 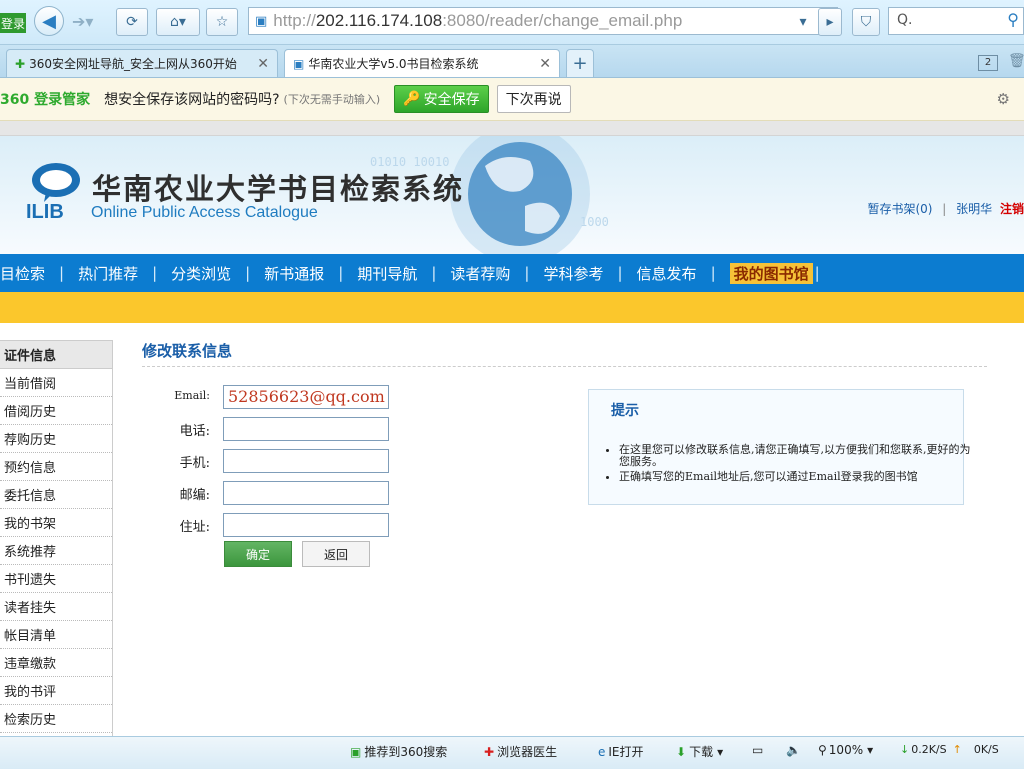 I want to click on sidebar-item-lost-items: 书刊遗失, so click(x=56, y=579).